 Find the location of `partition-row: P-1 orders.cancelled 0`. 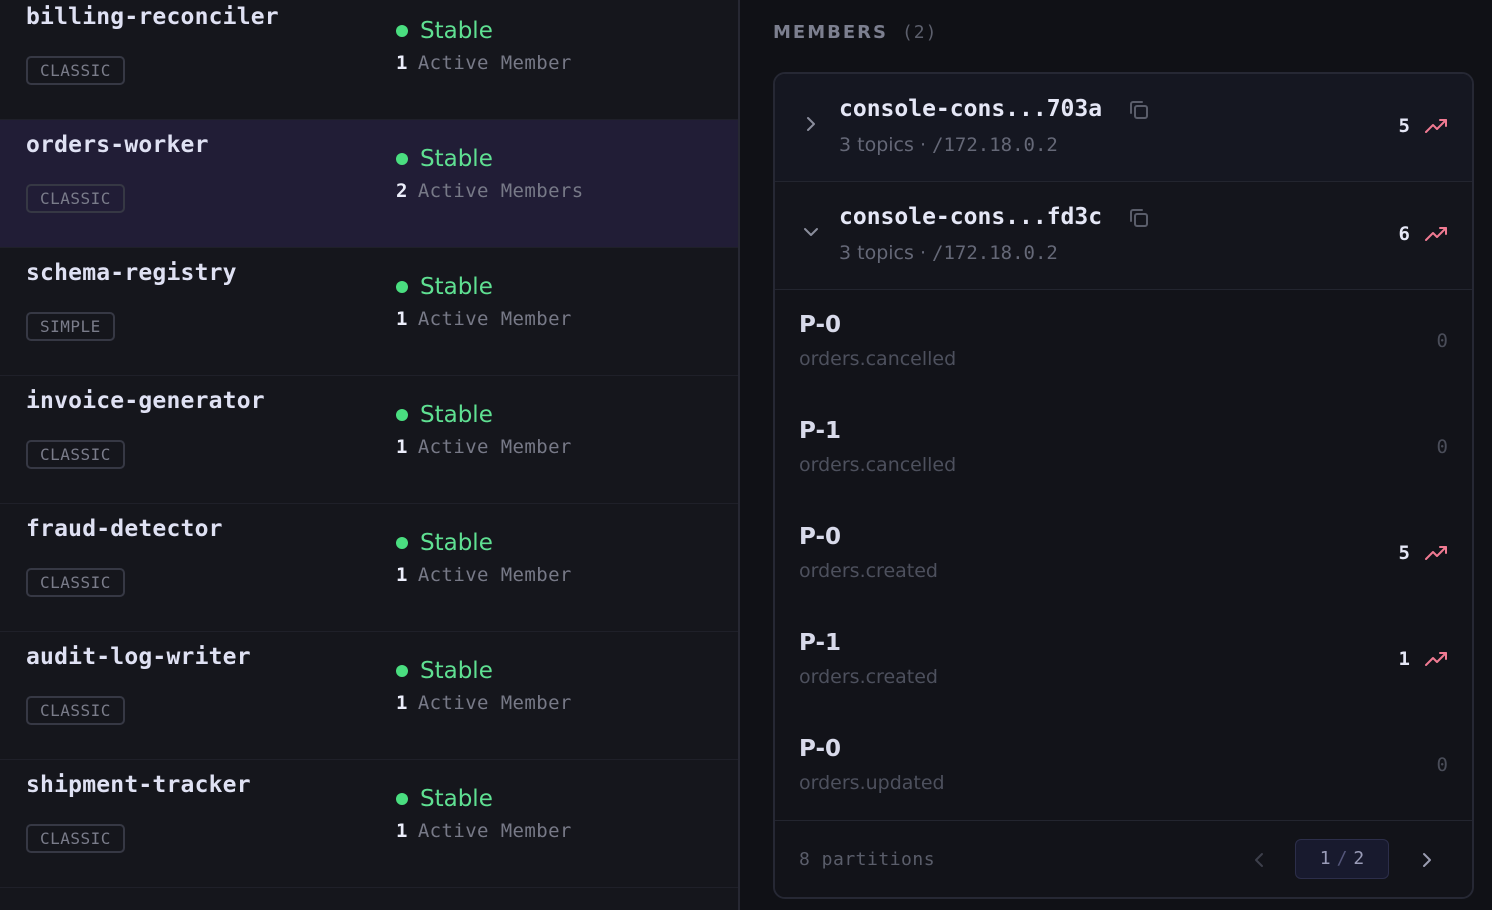

partition-row: P-1 orders.cancelled 0 is located at coordinates (1123, 449).